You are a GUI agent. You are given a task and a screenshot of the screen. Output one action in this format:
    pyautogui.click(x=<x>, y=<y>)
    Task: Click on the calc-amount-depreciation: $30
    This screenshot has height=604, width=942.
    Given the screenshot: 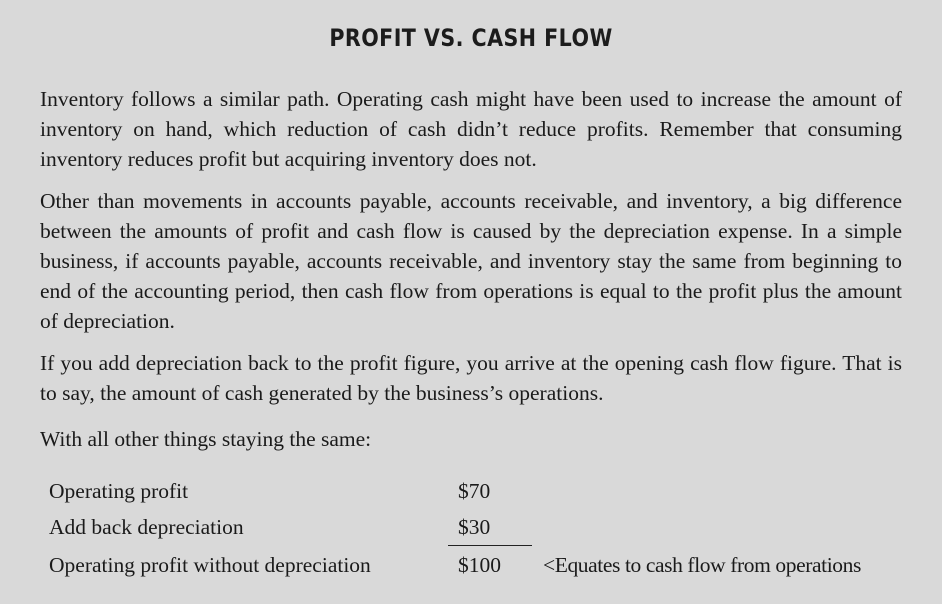 What is the action you would take?
    pyautogui.click(x=474, y=527)
    